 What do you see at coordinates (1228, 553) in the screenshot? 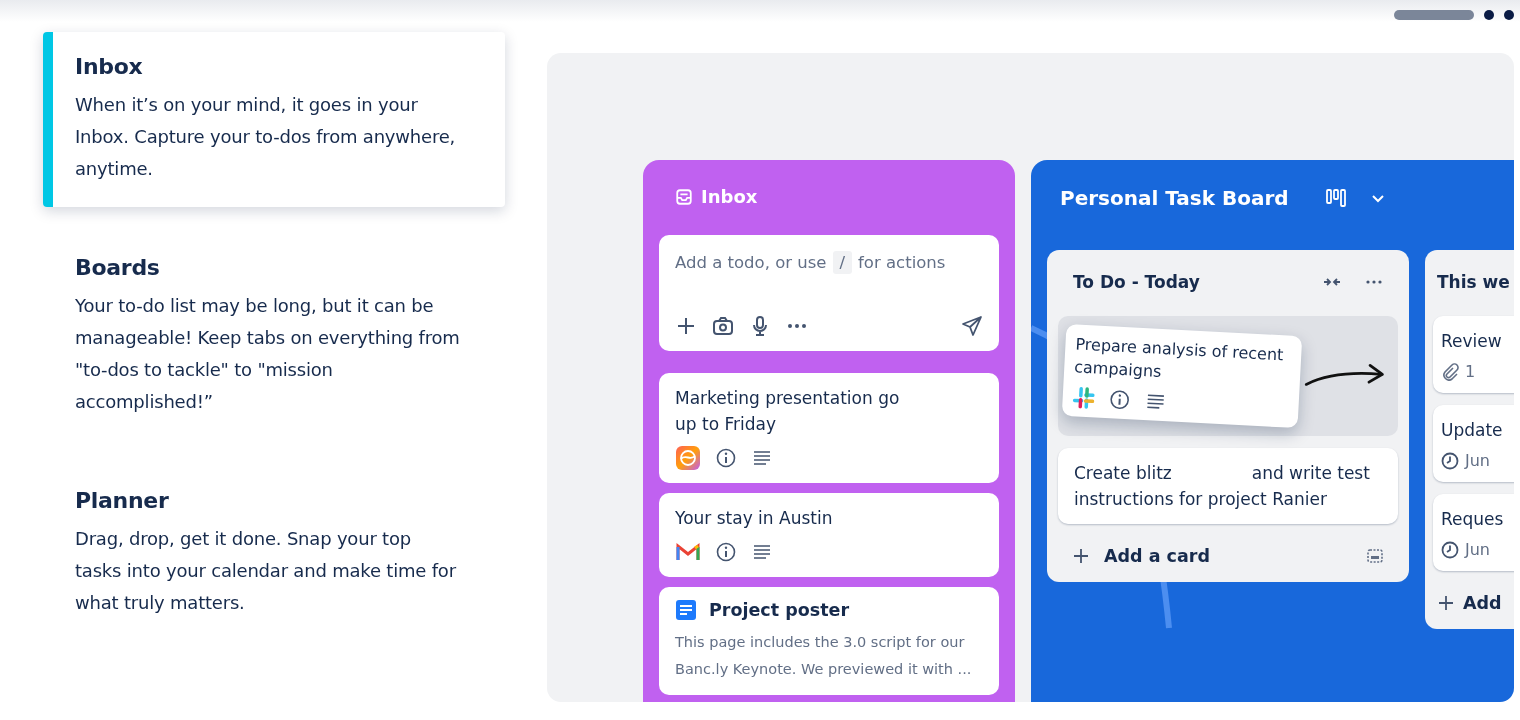
I see `add-card-button: Add a card` at bounding box center [1228, 553].